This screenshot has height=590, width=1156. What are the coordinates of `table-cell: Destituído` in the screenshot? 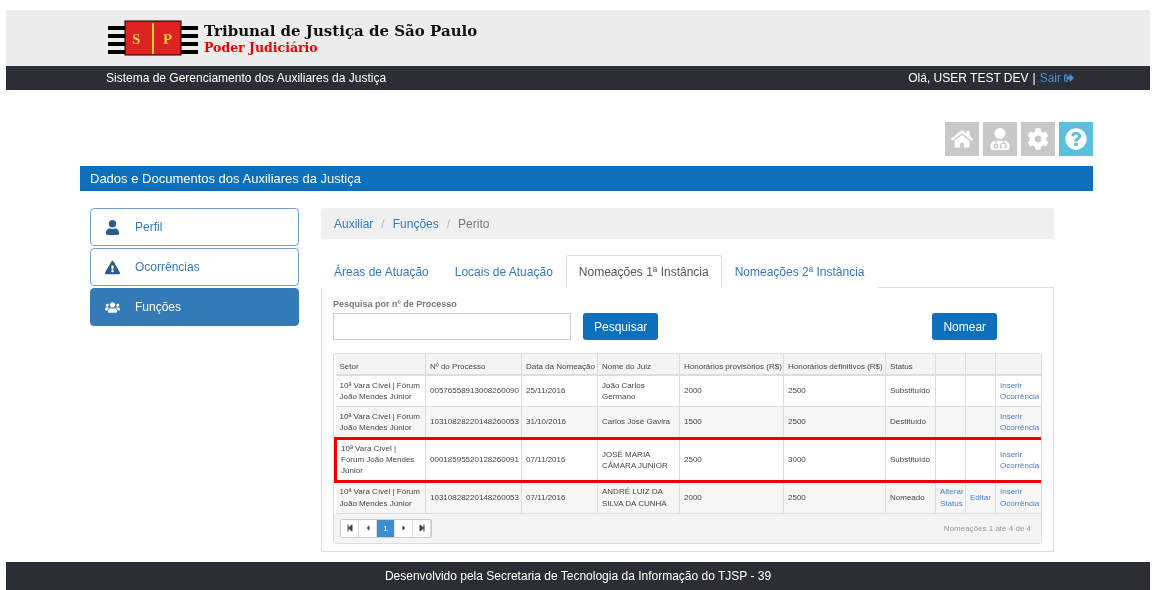 It's located at (910, 422).